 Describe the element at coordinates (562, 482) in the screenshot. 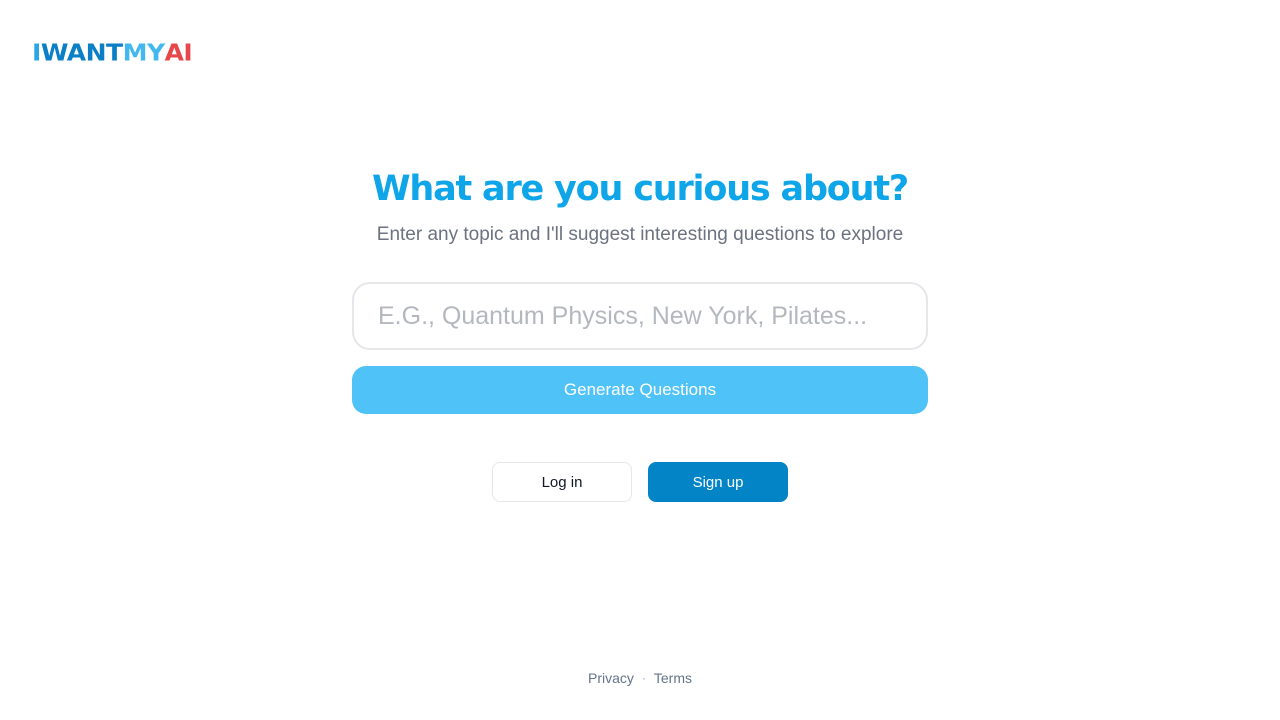

I see `login-button: Log in` at that location.